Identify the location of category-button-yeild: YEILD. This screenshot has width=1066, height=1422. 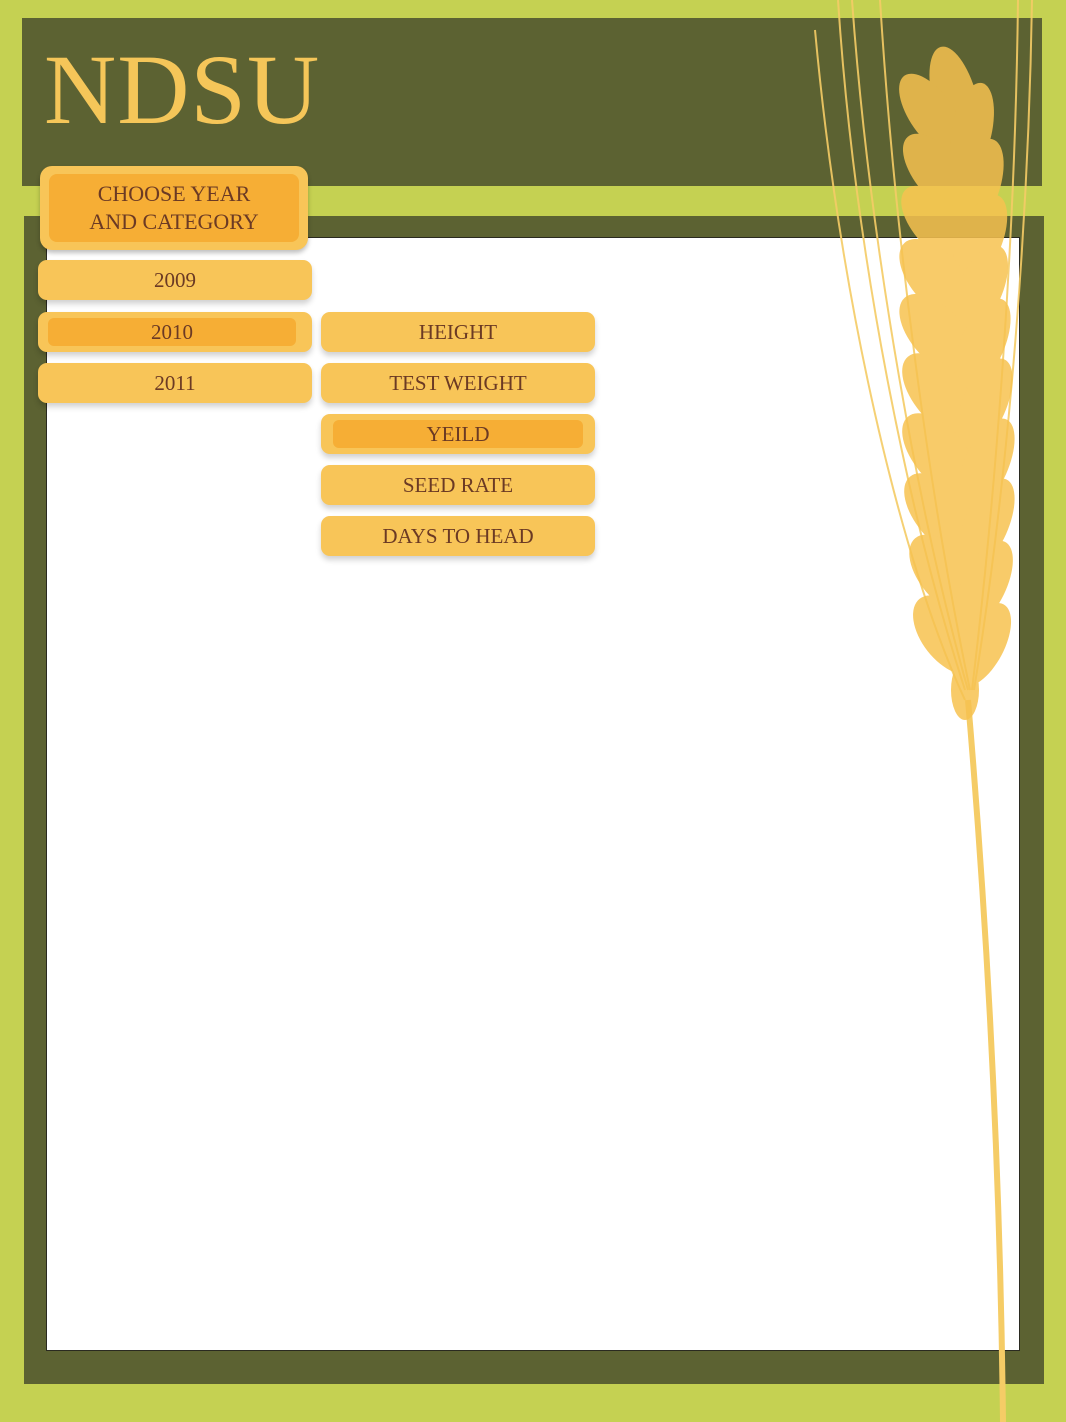
(458, 434).